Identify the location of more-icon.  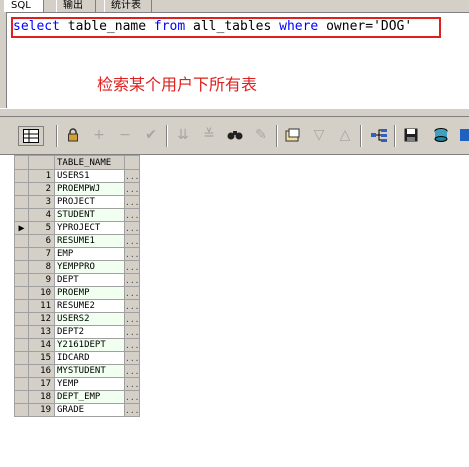
(463, 135).